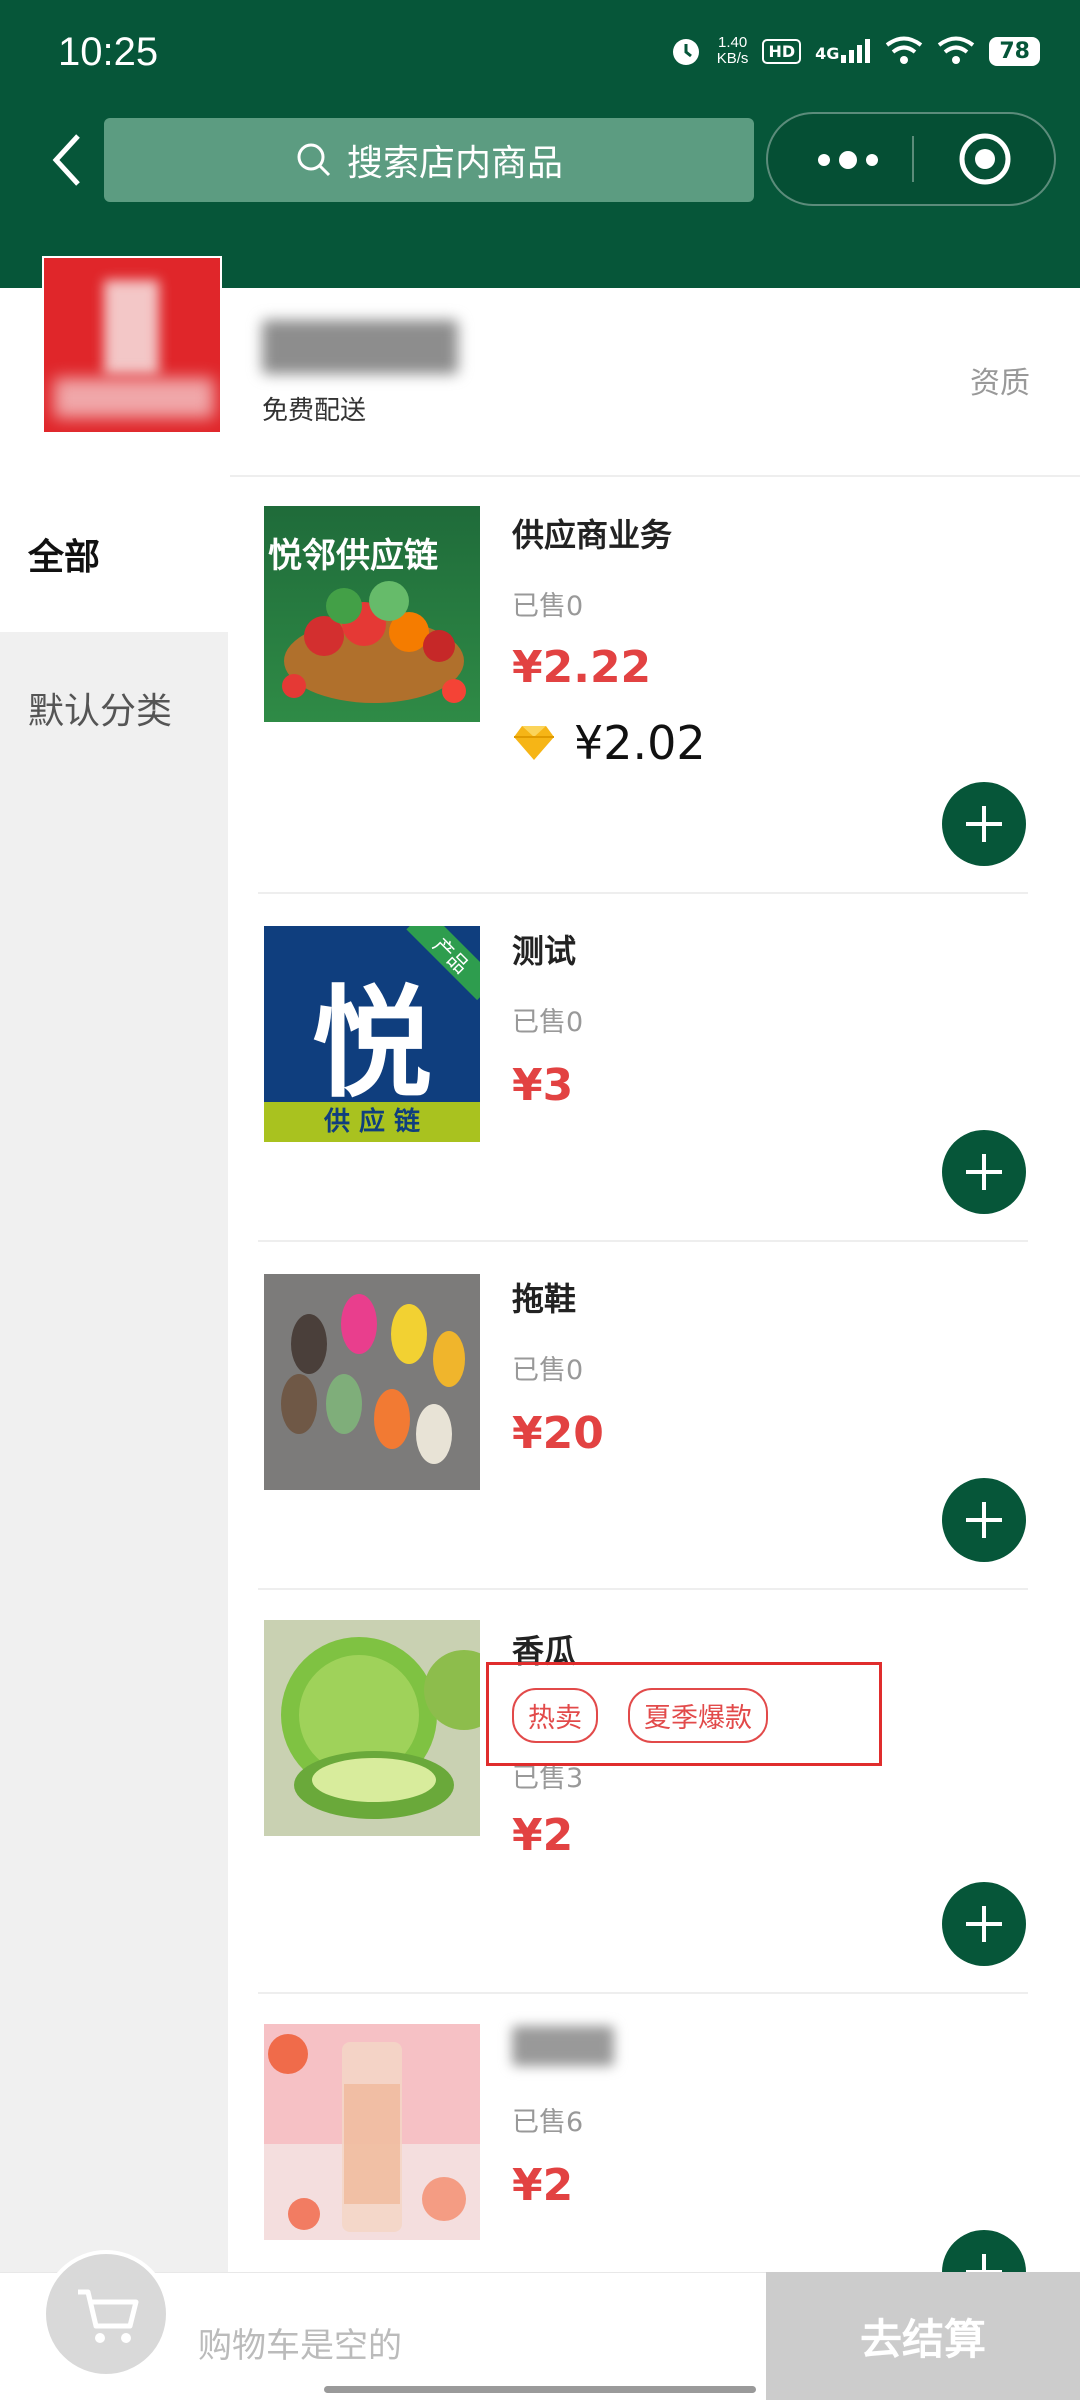 This screenshot has height=2401, width=1080. I want to click on cart-button, so click(106, 2314).